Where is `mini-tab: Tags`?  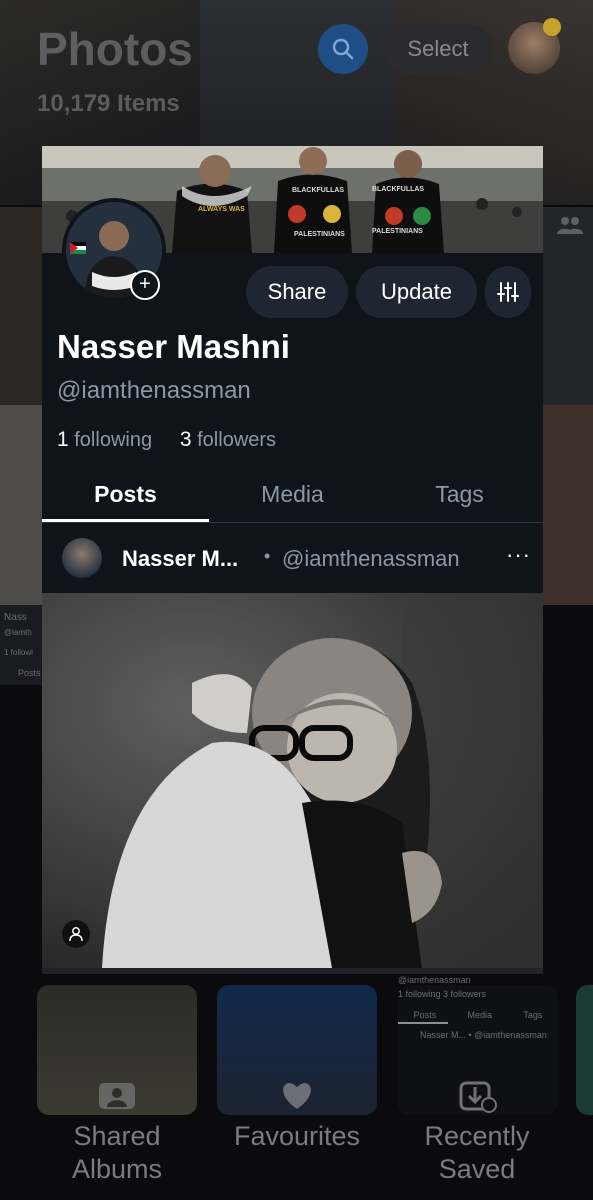
mini-tab: Tags is located at coordinates (533, 1015).